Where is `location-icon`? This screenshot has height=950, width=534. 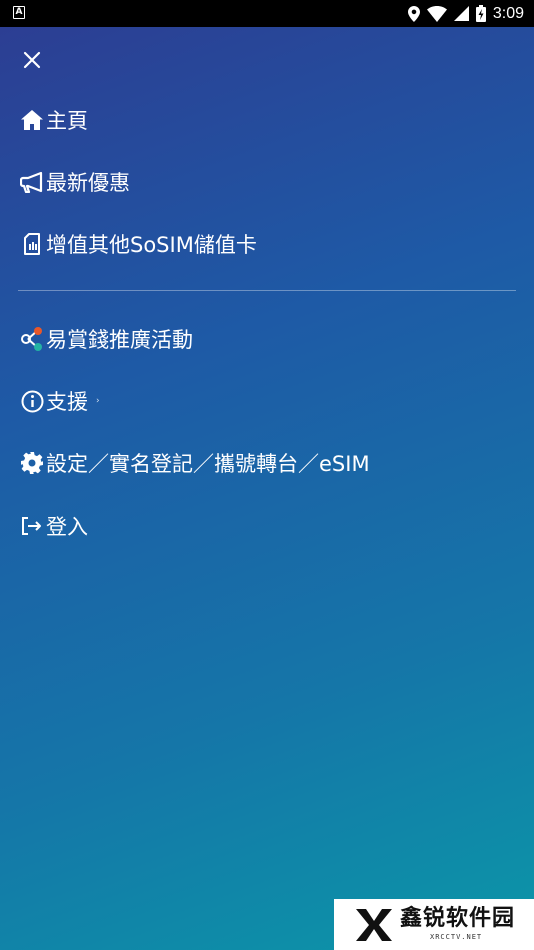 location-icon is located at coordinates (413, 13).